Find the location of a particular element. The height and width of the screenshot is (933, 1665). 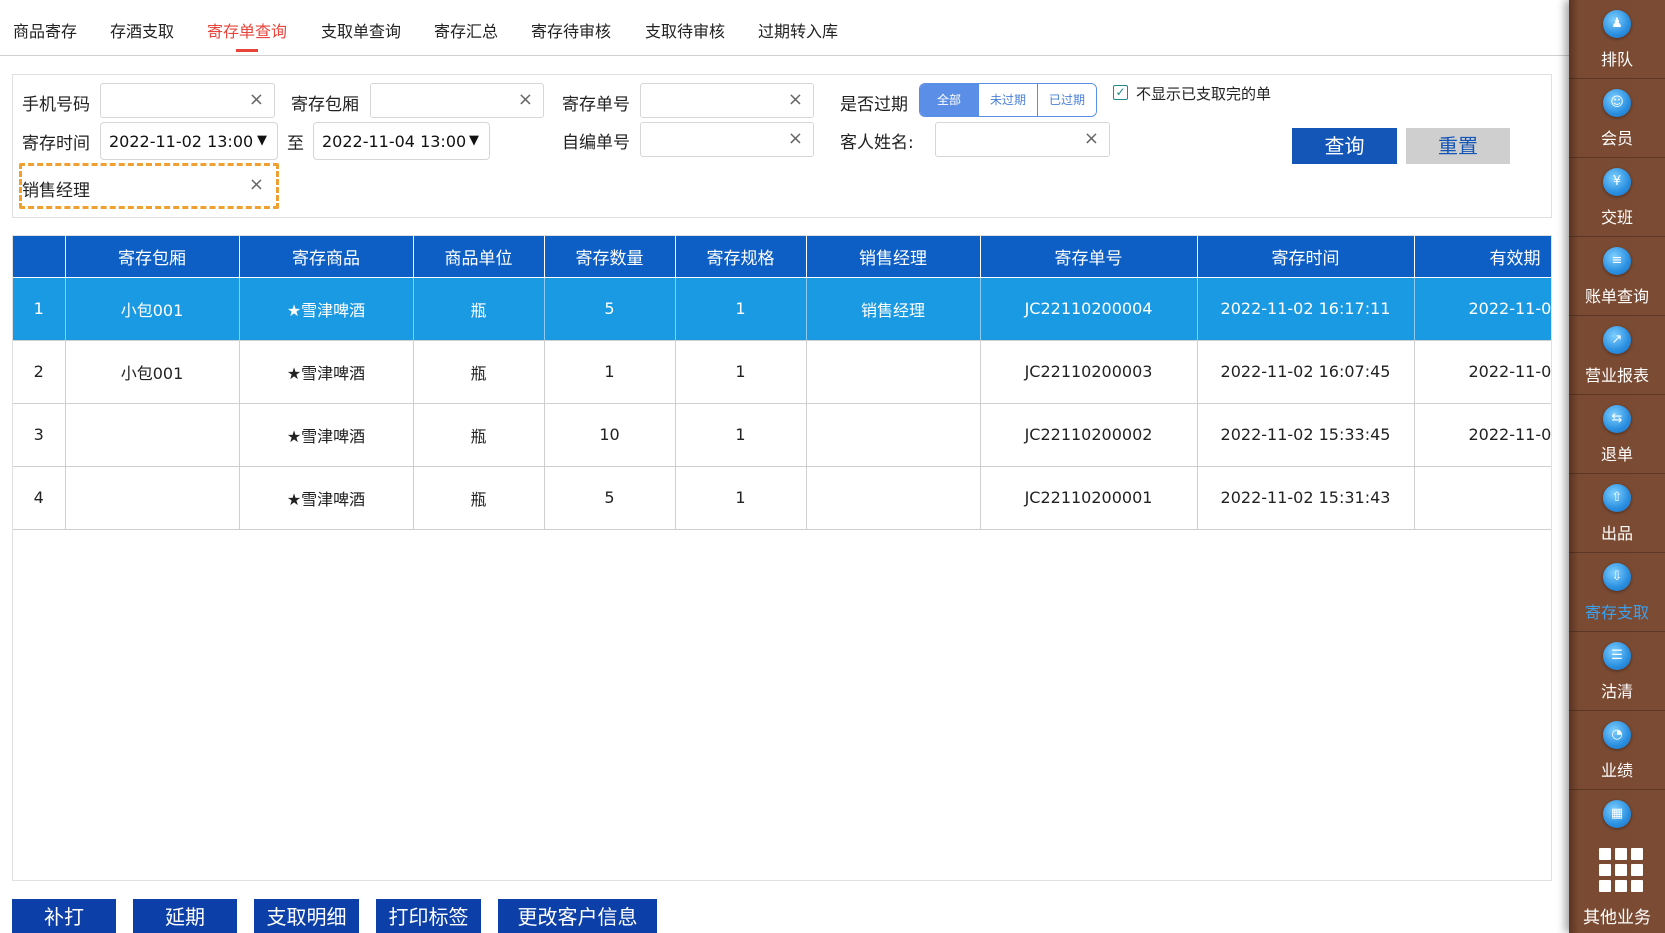

sidebar-item-bill-query: ≡ 账单查询 is located at coordinates (1617, 276).